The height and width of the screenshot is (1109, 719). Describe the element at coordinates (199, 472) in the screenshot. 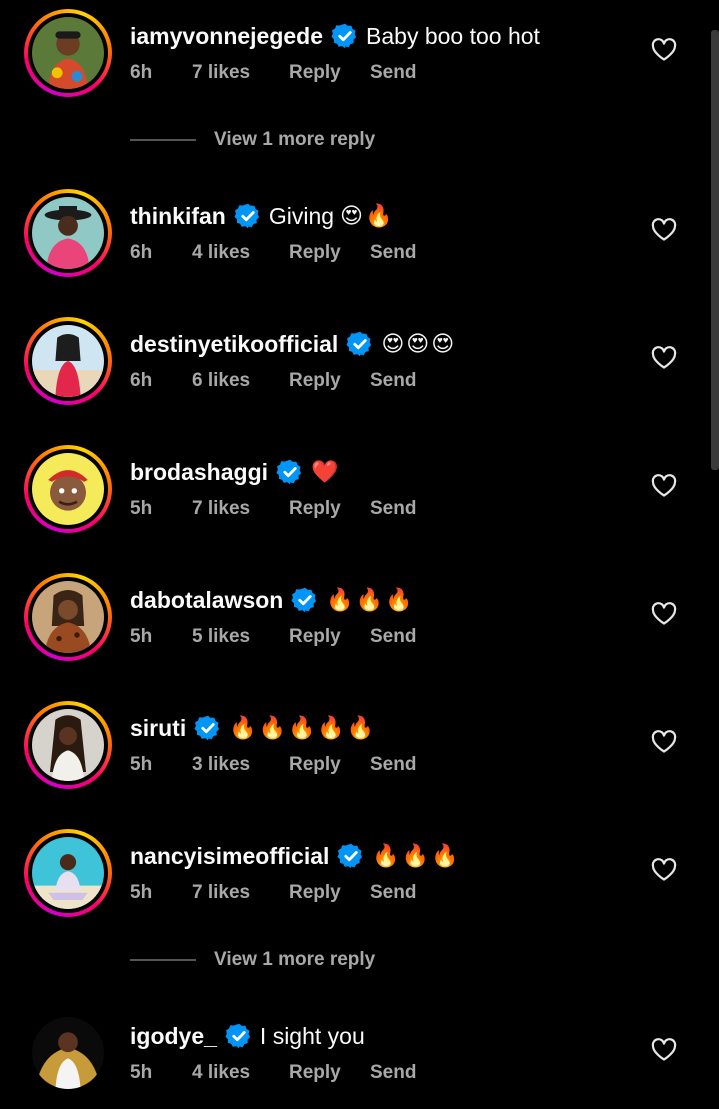

I see `comment-username: brodashaggi` at that location.